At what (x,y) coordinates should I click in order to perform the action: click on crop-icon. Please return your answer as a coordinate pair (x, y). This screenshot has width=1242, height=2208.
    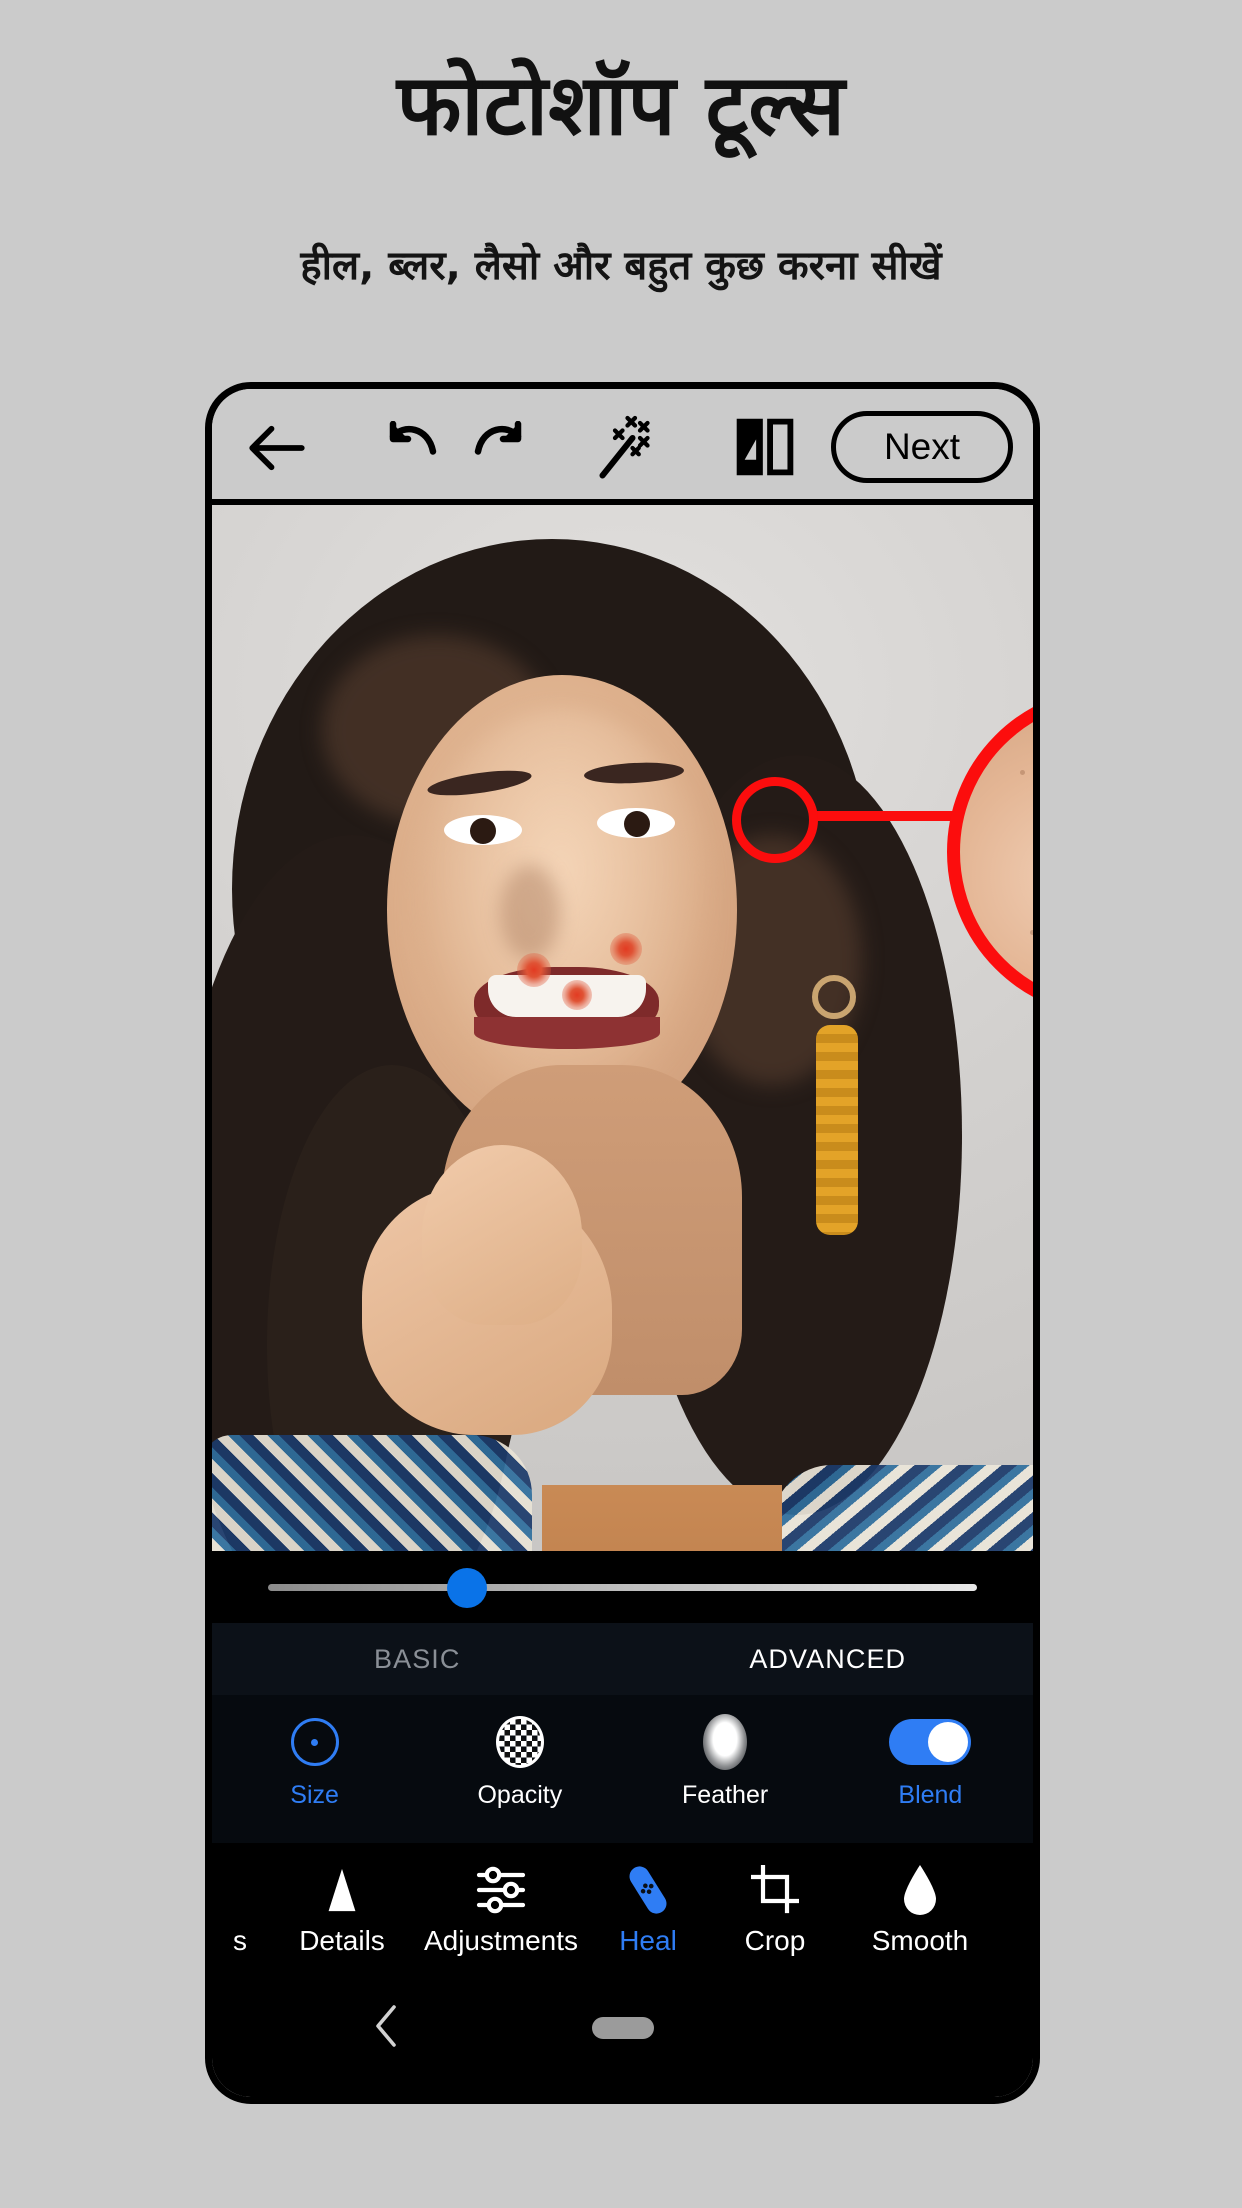
    Looking at the image, I should click on (775, 1890).